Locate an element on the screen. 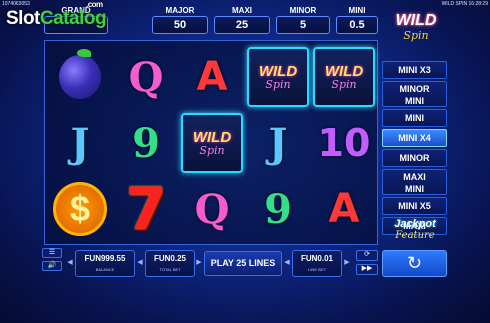  line-bet-caption: LINE BET is located at coordinates (317, 269).